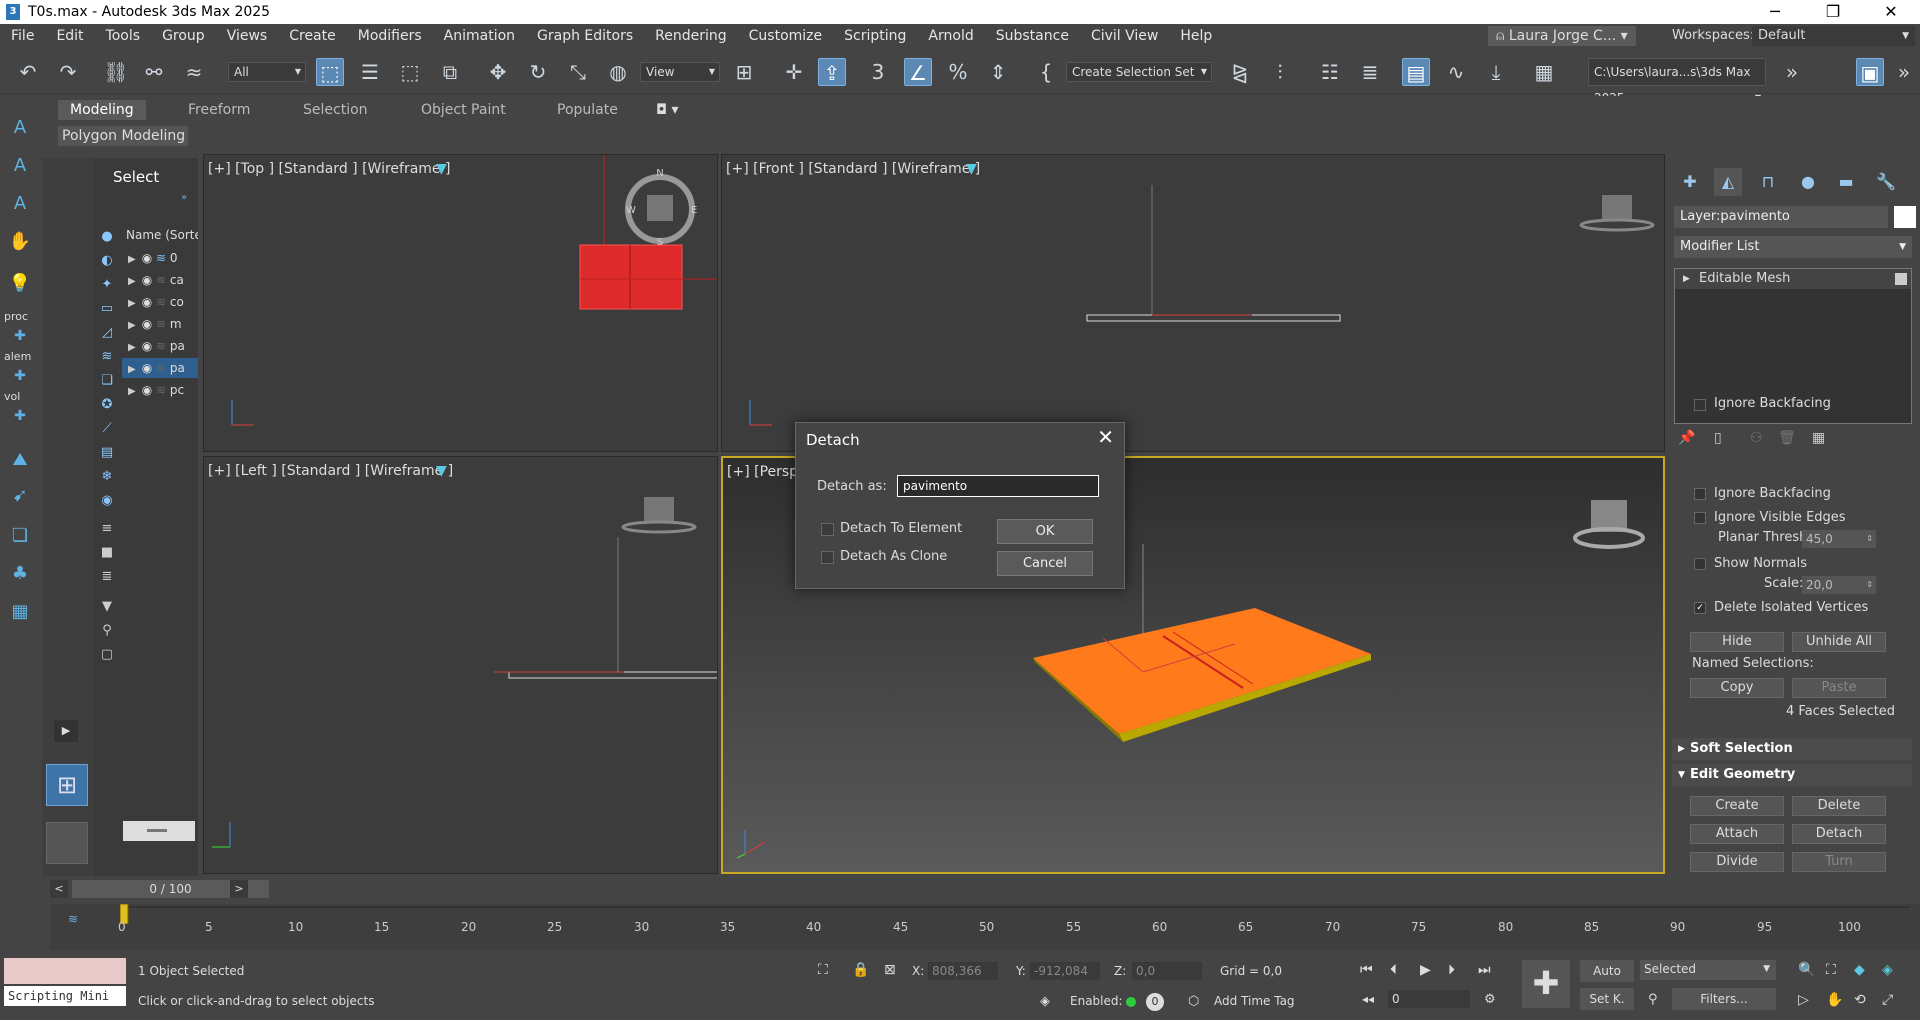 Image resolution: width=1920 pixels, height=1020 pixels. Describe the element at coordinates (1834, 1000) in the screenshot. I see `pan-view-icon: ✋` at that location.